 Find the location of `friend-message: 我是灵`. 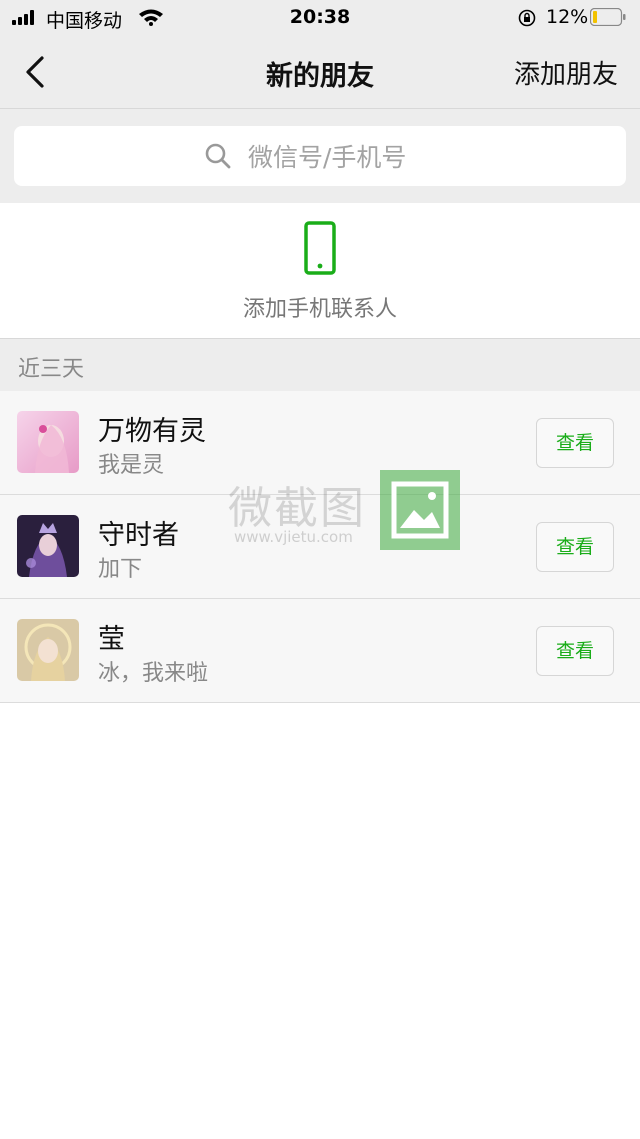

friend-message: 我是灵 is located at coordinates (131, 465).